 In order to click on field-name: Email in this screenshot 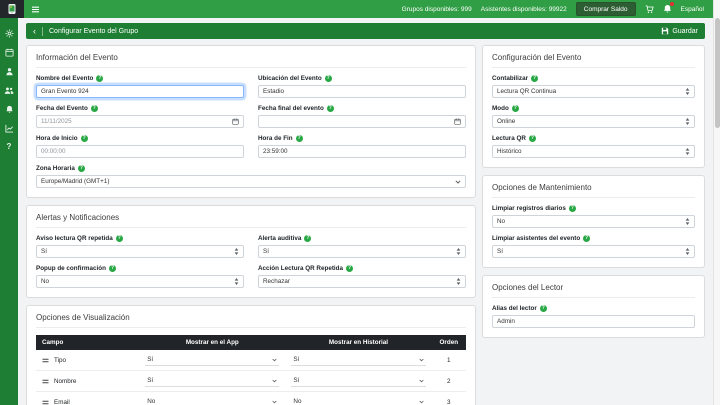, I will do `click(62, 401)`.